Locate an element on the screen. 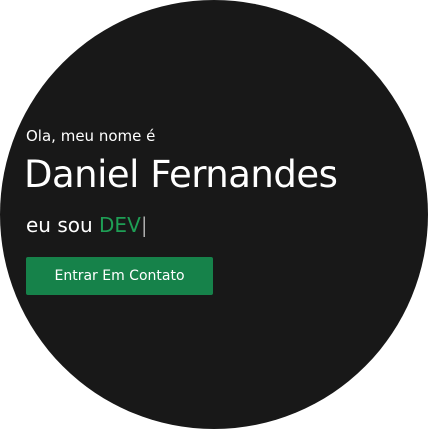  greeting-text: Ola, meu nome é is located at coordinates (91, 136).